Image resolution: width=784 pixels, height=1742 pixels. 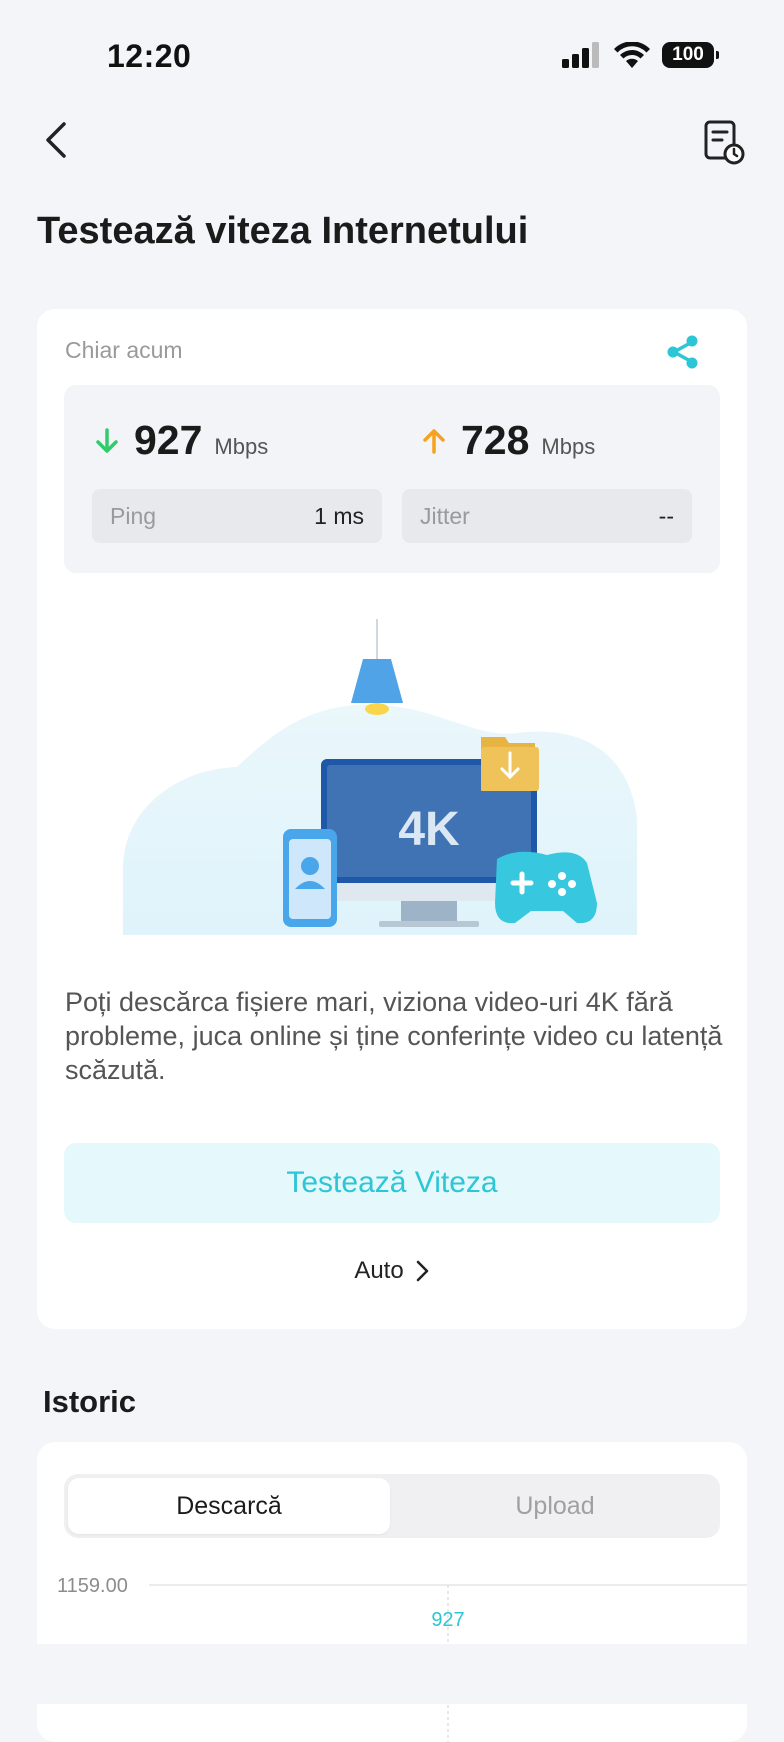 What do you see at coordinates (124, 350) in the screenshot?
I see `result-time-label: Chiar acum` at bounding box center [124, 350].